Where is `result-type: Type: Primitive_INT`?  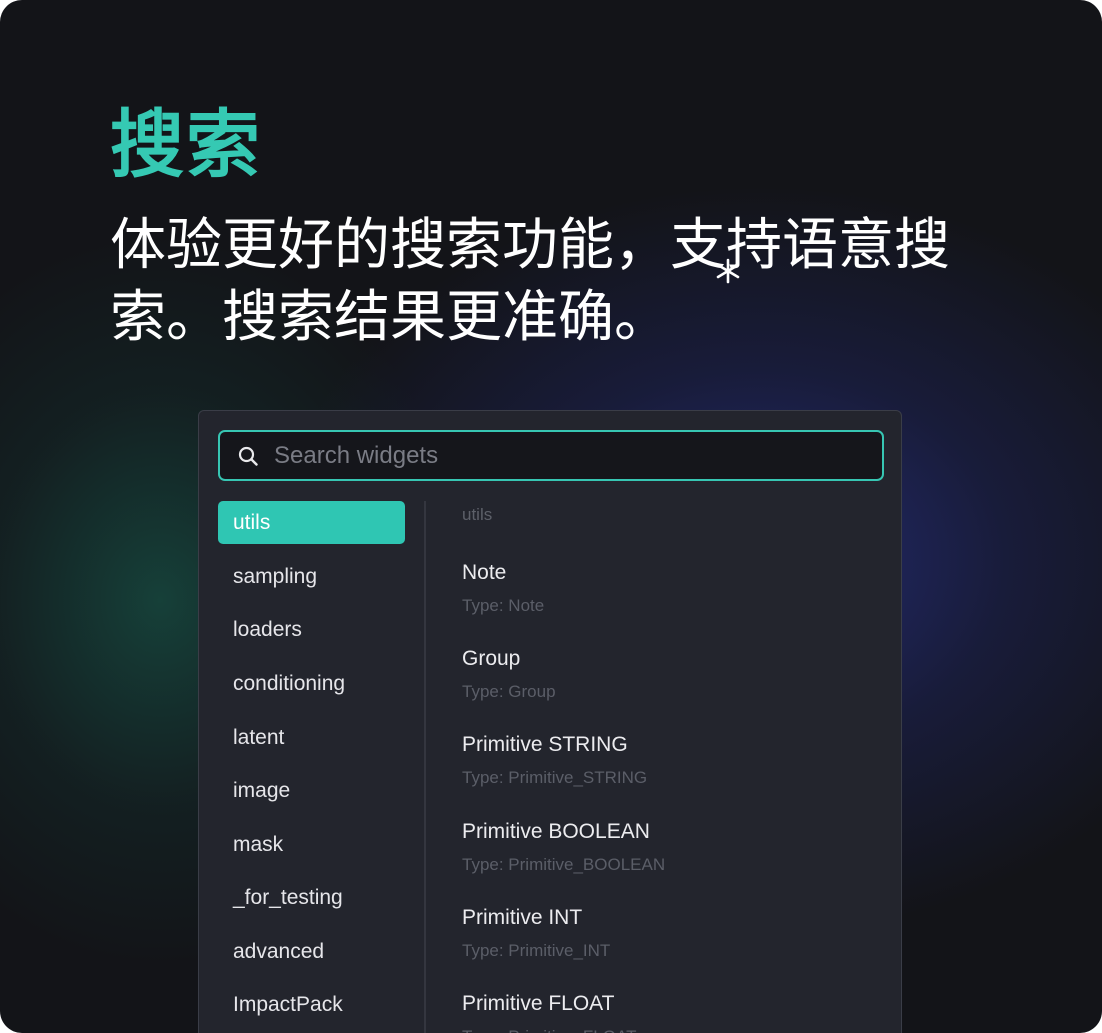
result-type: Type: Primitive_INT is located at coordinates (536, 950).